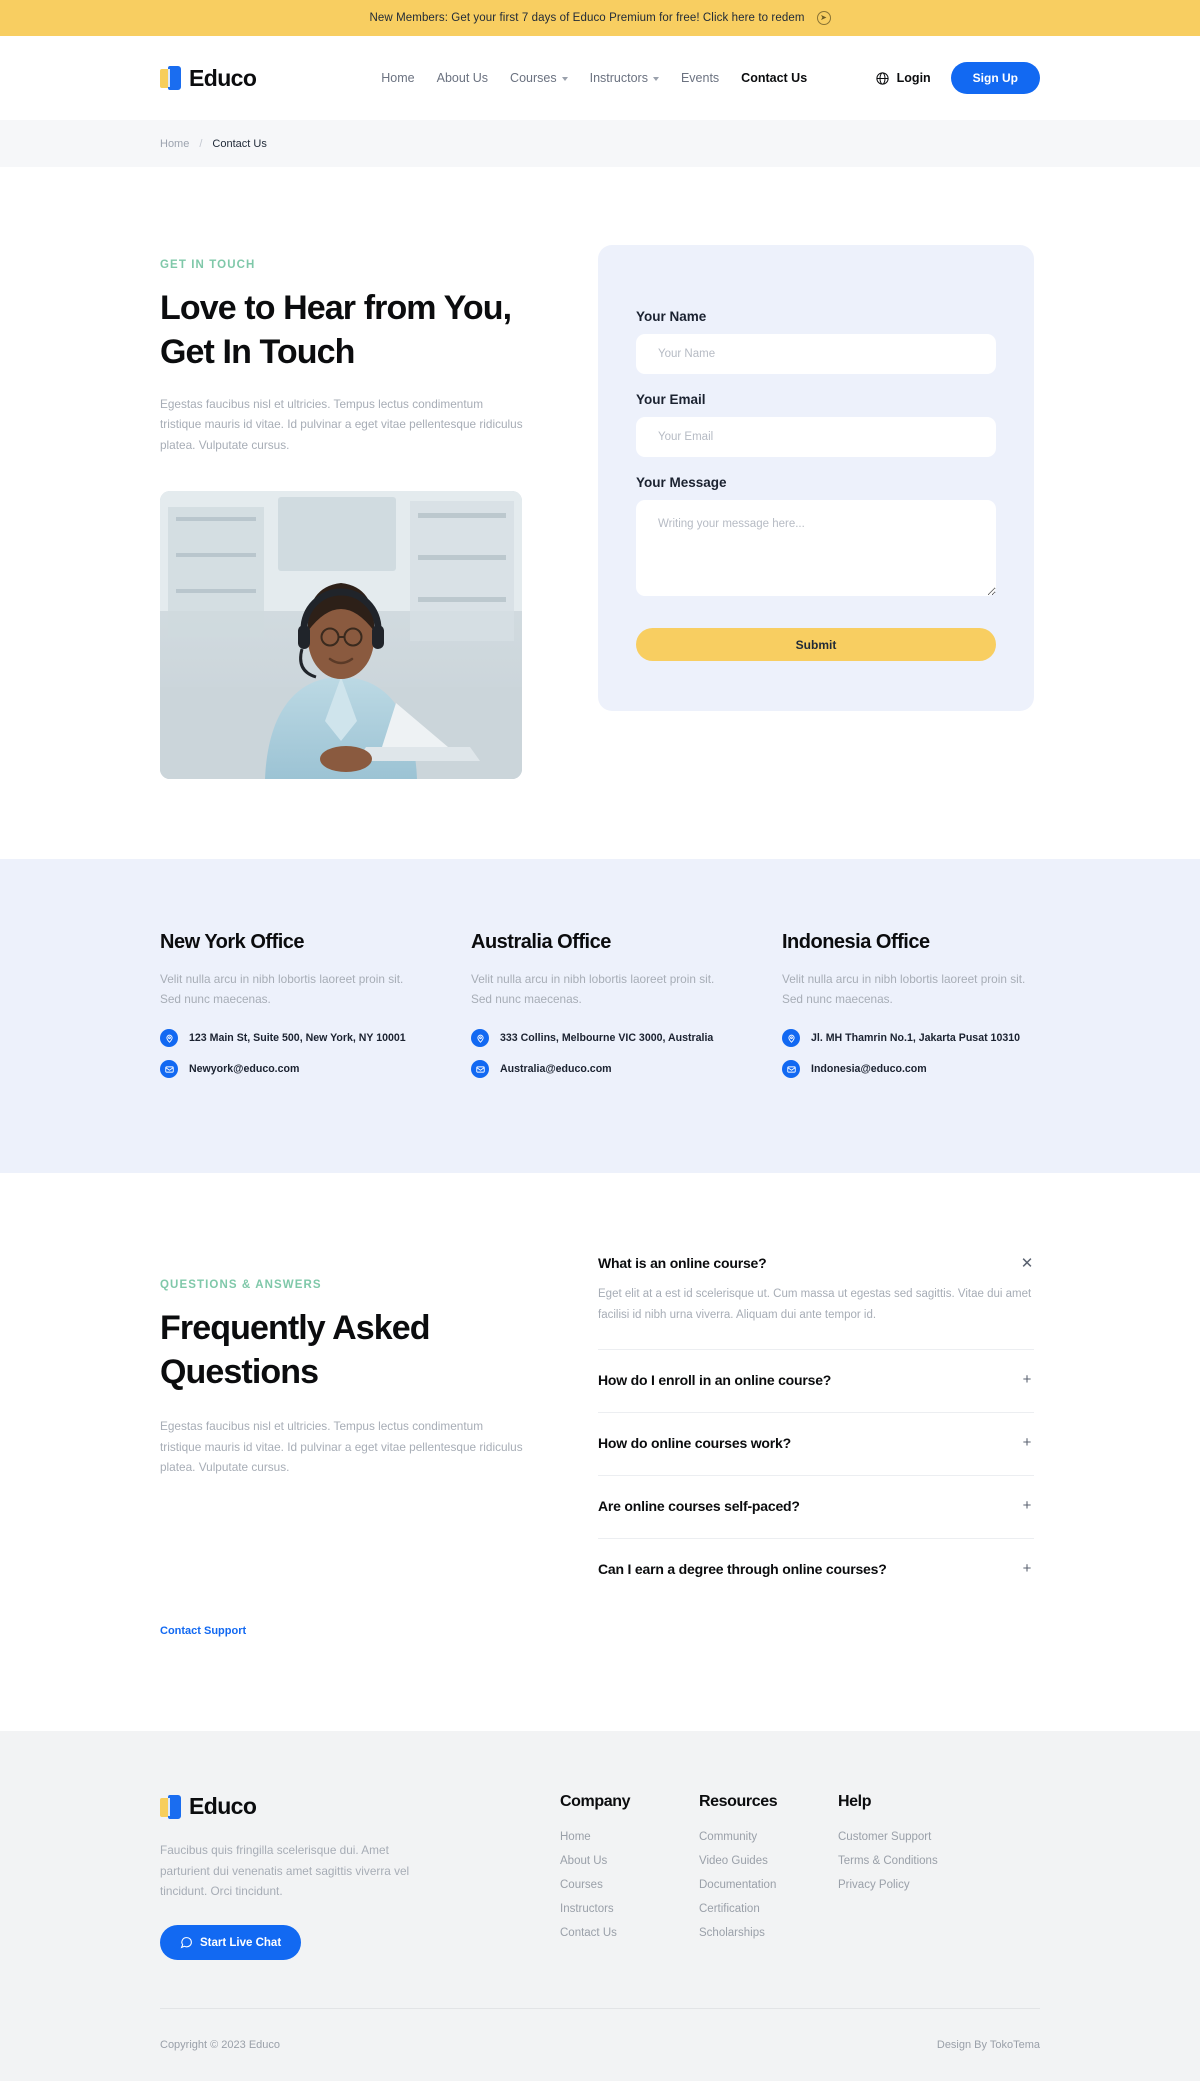  I want to click on chat-bubble-icon, so click(186, 1943).